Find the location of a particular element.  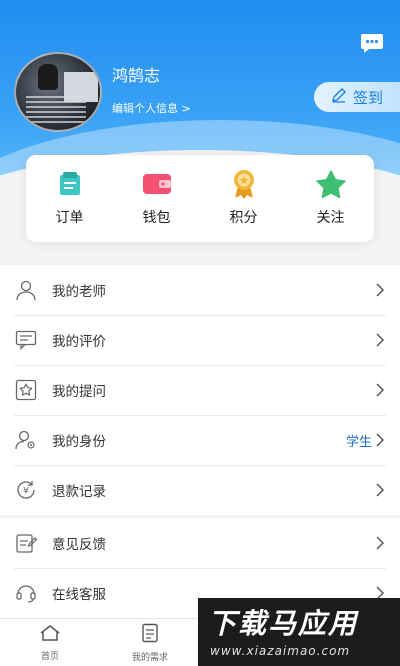

pencil-icon is located at coordinates (339, 97).